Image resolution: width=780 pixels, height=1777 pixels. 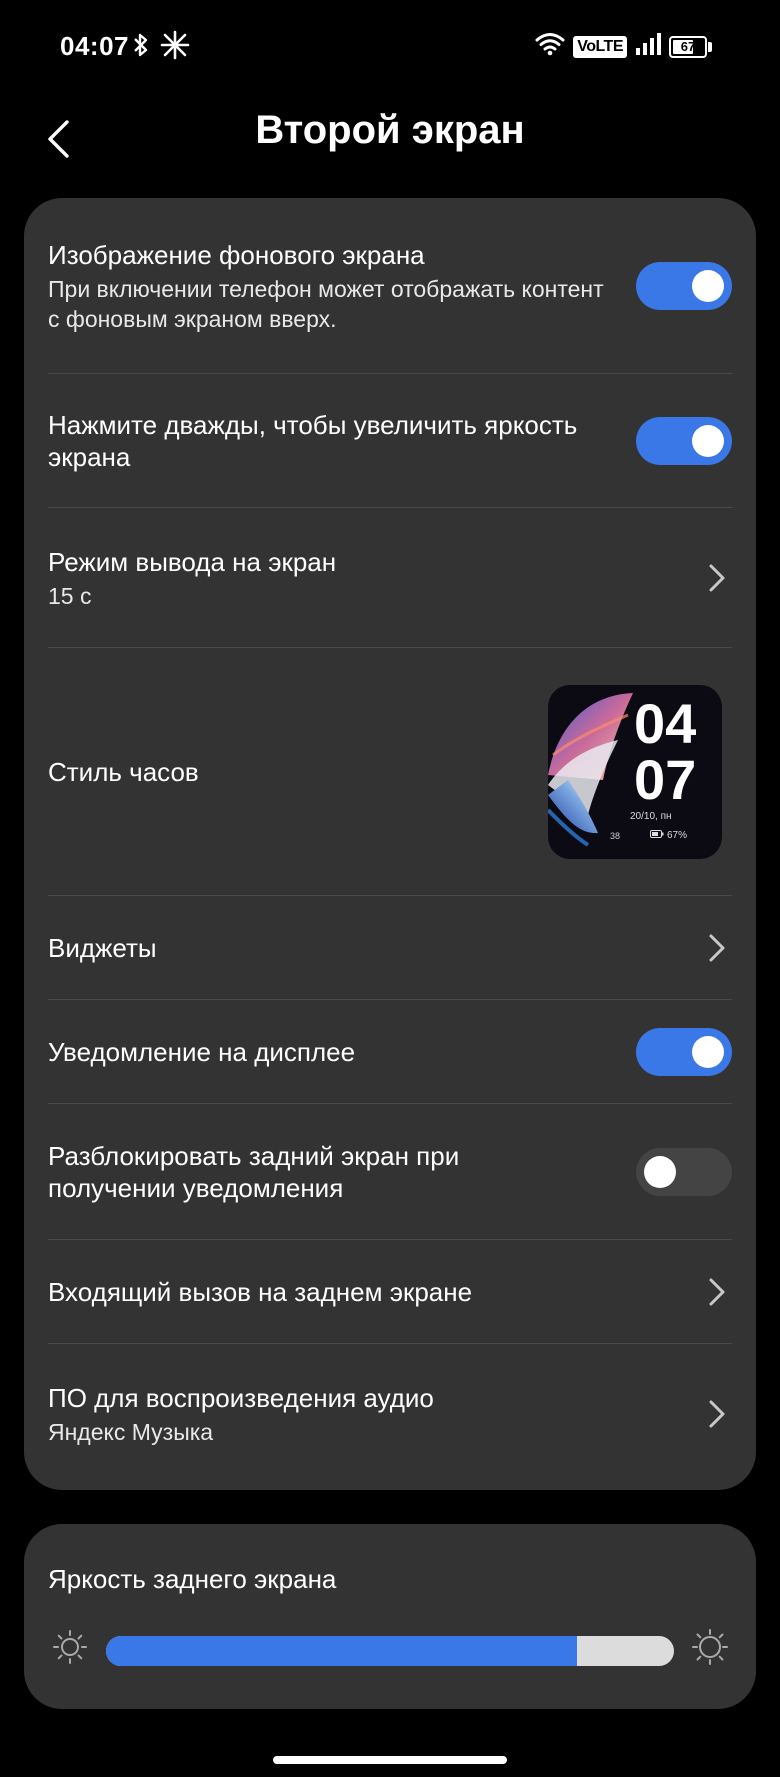 What do you see at coordinates (390, 130) in the screenshot?
I see `page-title: Второй экран` at bounding box center [390, 130].